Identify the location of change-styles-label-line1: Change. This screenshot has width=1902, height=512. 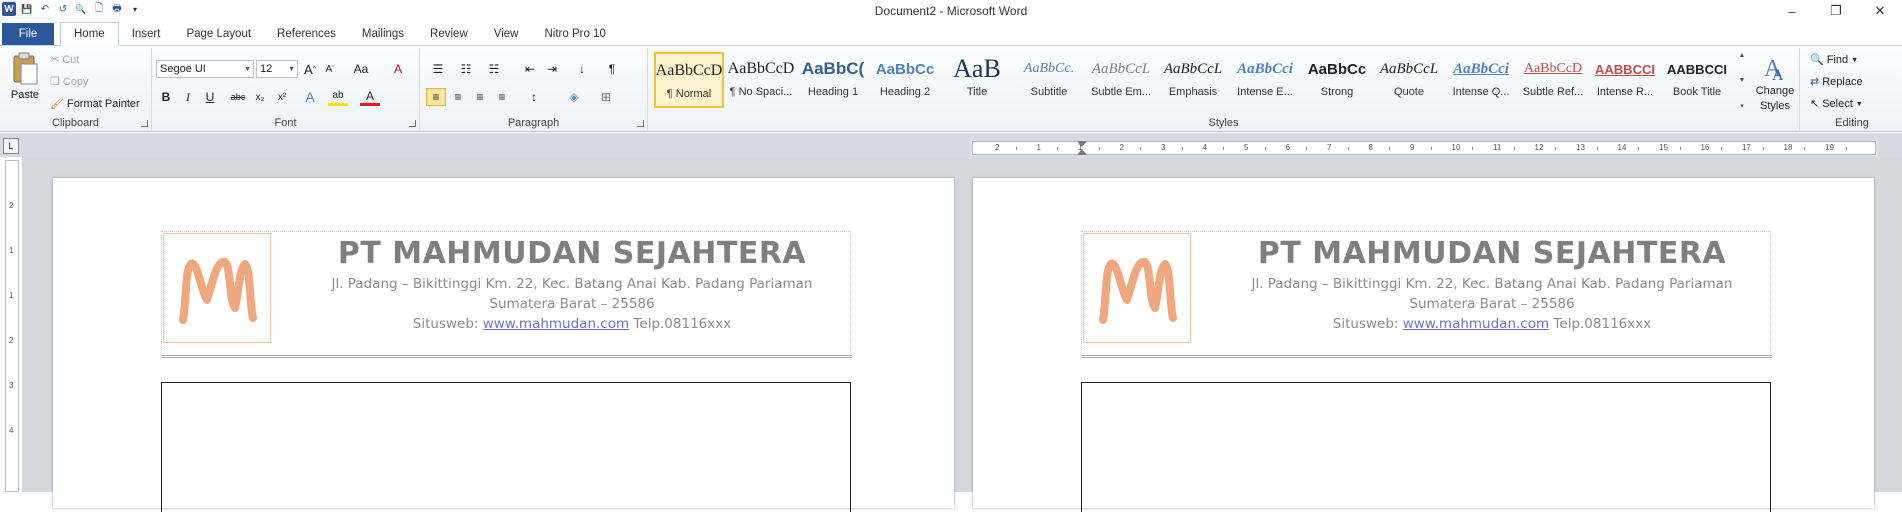
(1775, 91).